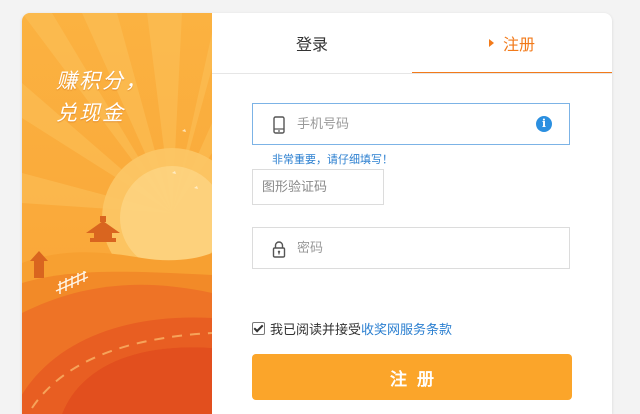  I want to click on auth-tabs: 登录 注册, so click(412, 43).